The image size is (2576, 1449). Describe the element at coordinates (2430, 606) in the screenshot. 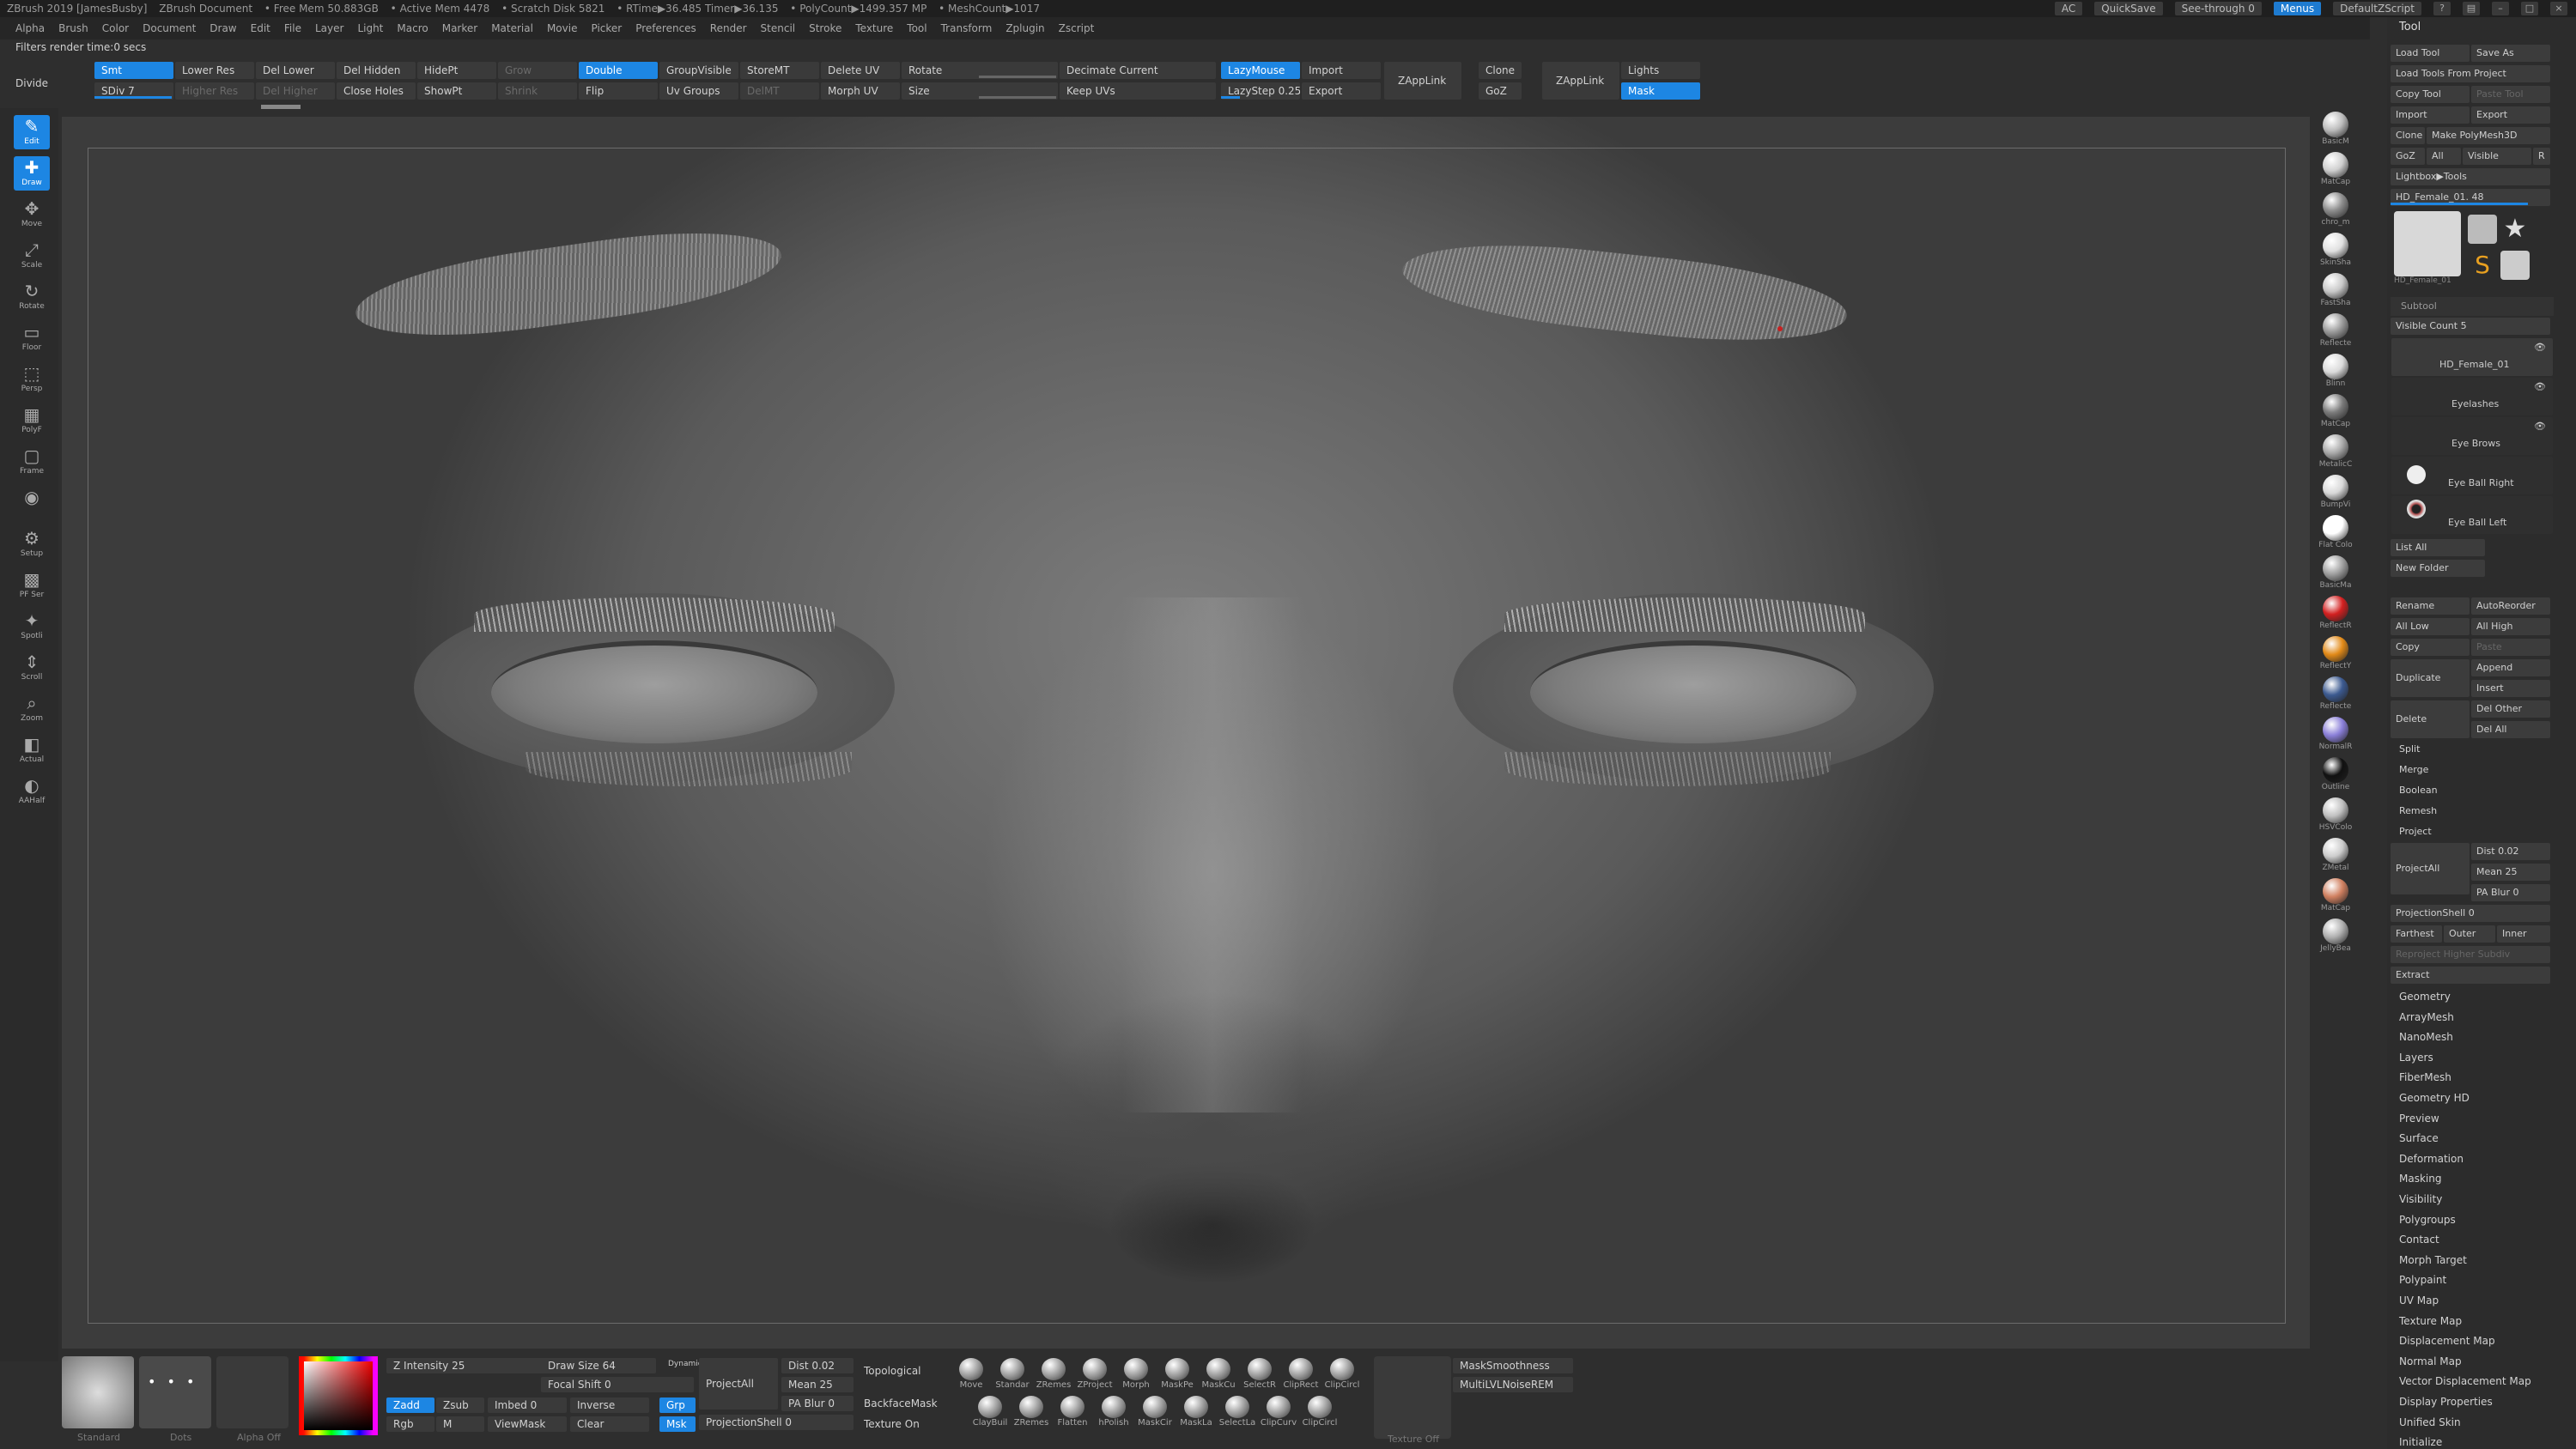

I see `rename-button: Rename` at that location.